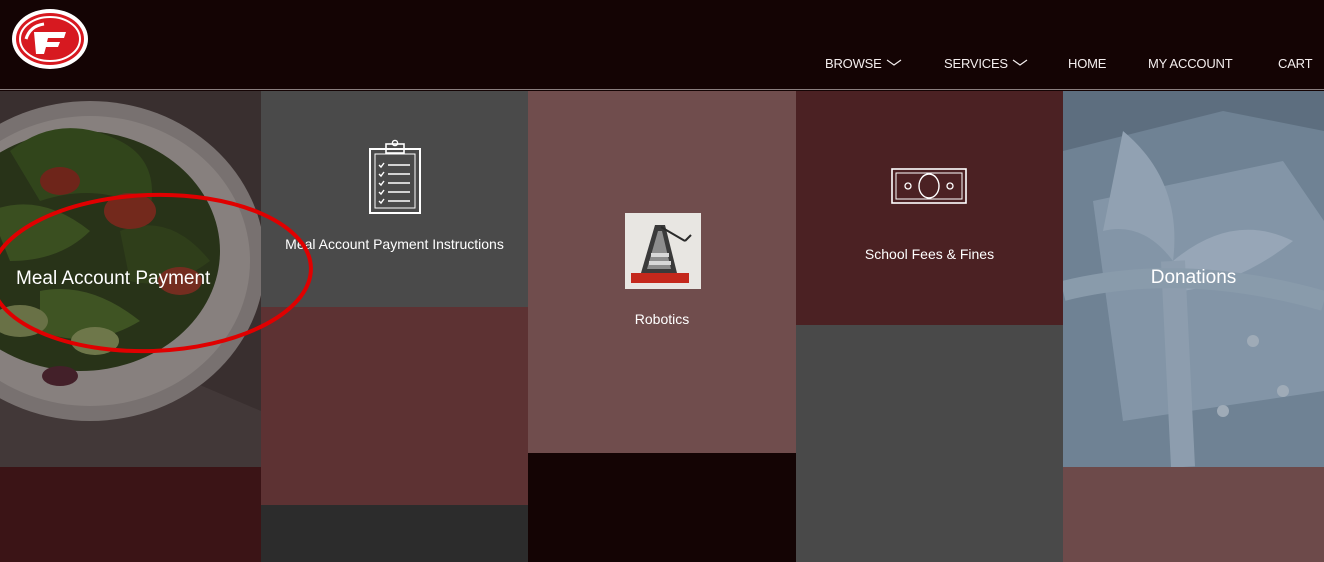 This screenshot has height=562, width=1324. I want to click on tile-school-fees-fines-label: School Fees & Fines, so click(929, 254).